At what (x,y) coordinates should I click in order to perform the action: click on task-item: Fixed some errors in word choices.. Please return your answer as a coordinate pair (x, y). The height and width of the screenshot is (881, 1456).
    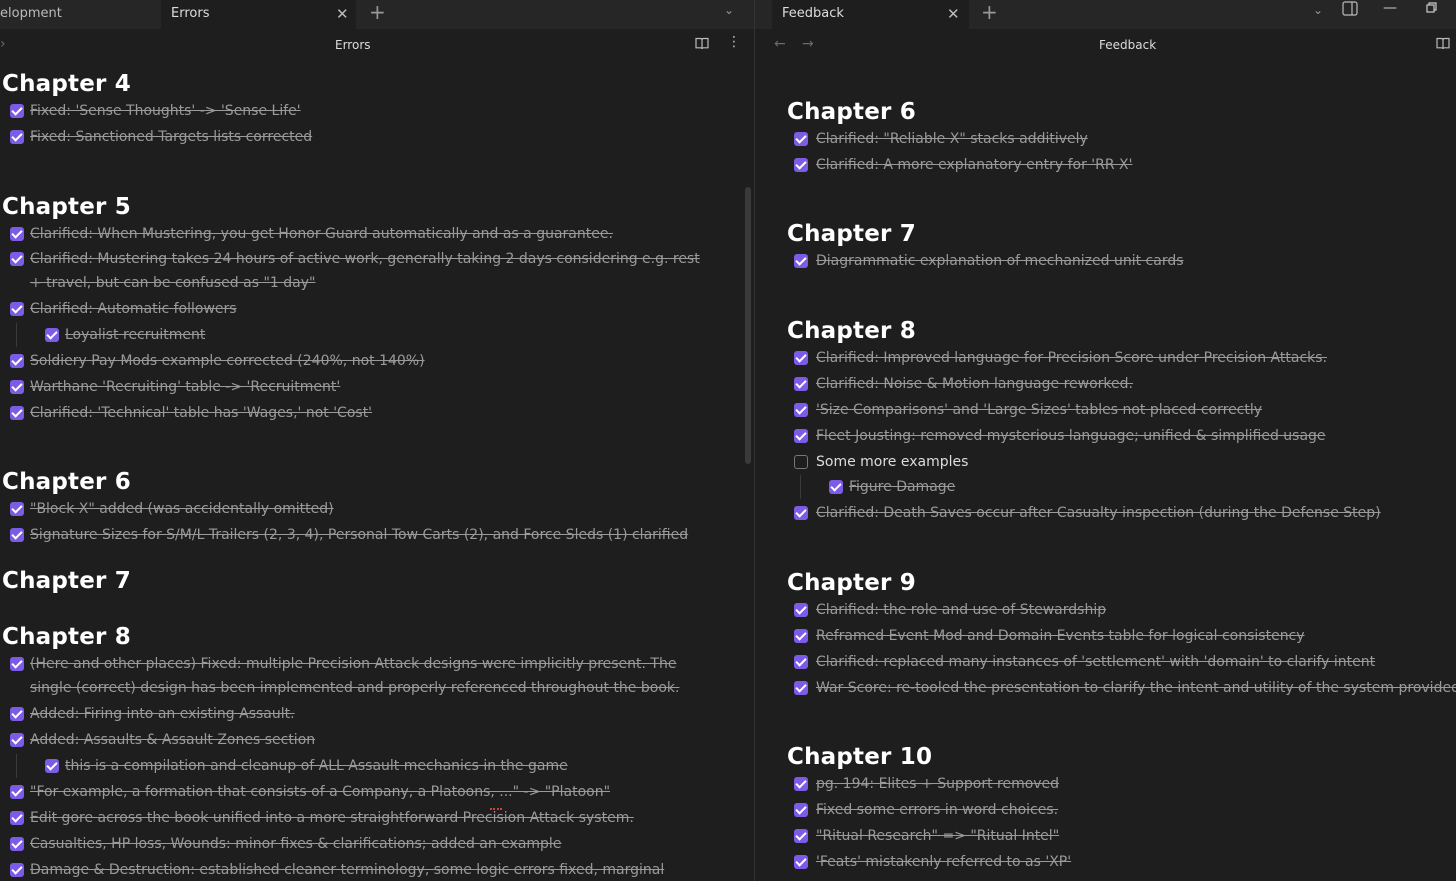
    Looking at the image, I should click on (1105, 810).